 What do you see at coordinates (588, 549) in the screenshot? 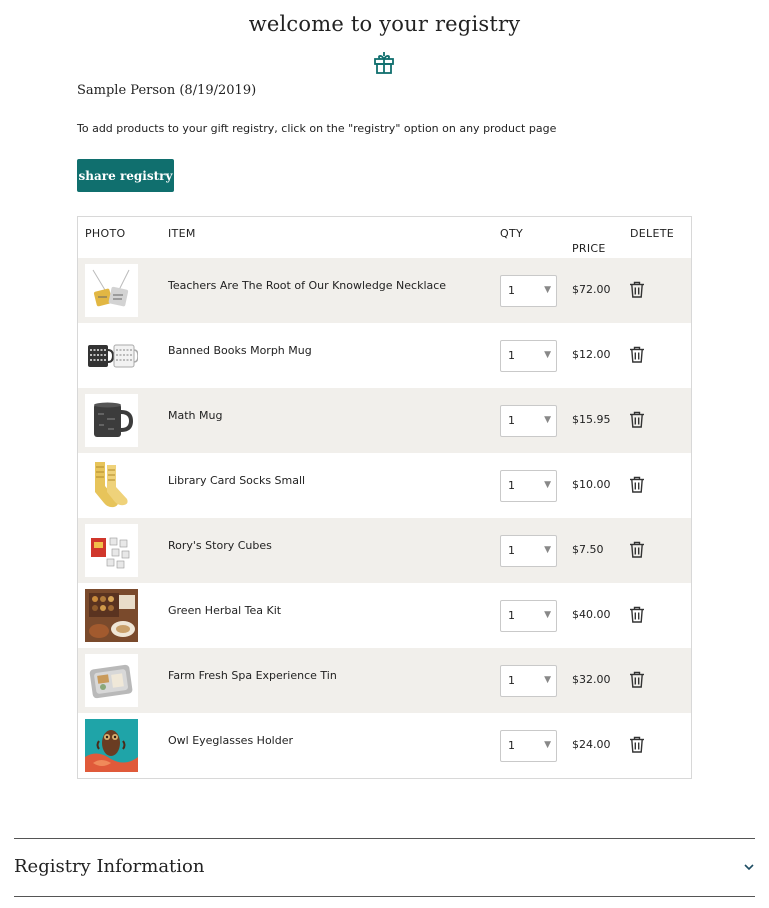
I see `item-price: $7.50` at bounding box center [588, 549].